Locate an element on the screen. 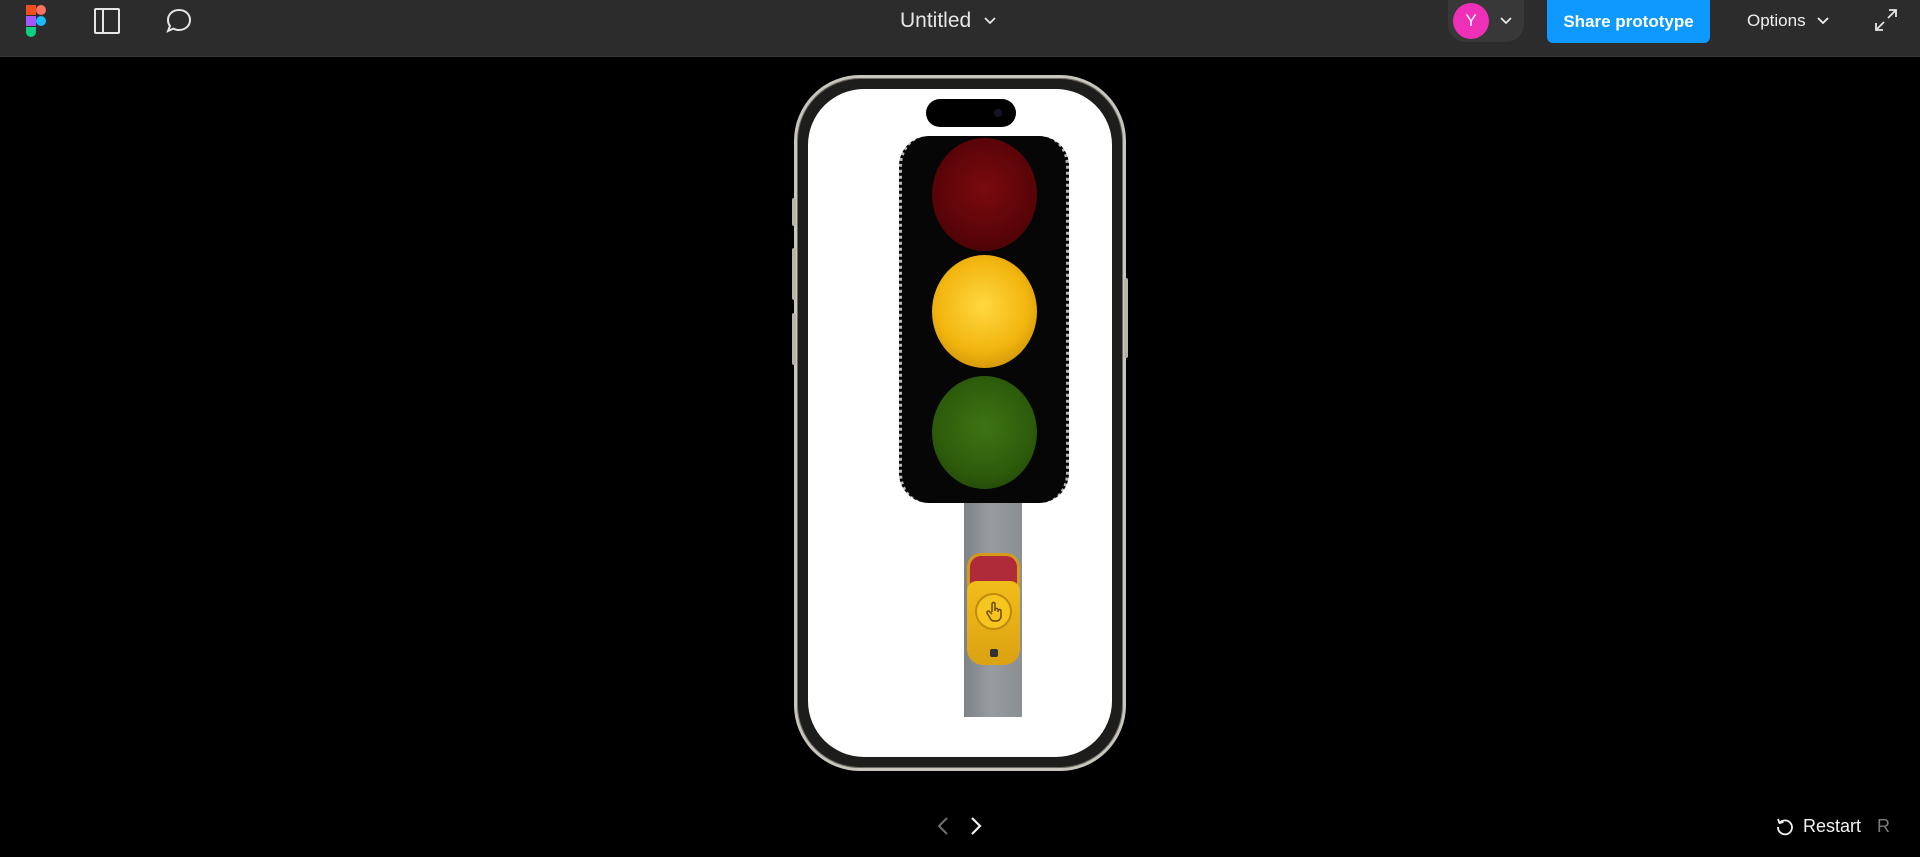  restart-icon is located at coordinates (1785, 827).